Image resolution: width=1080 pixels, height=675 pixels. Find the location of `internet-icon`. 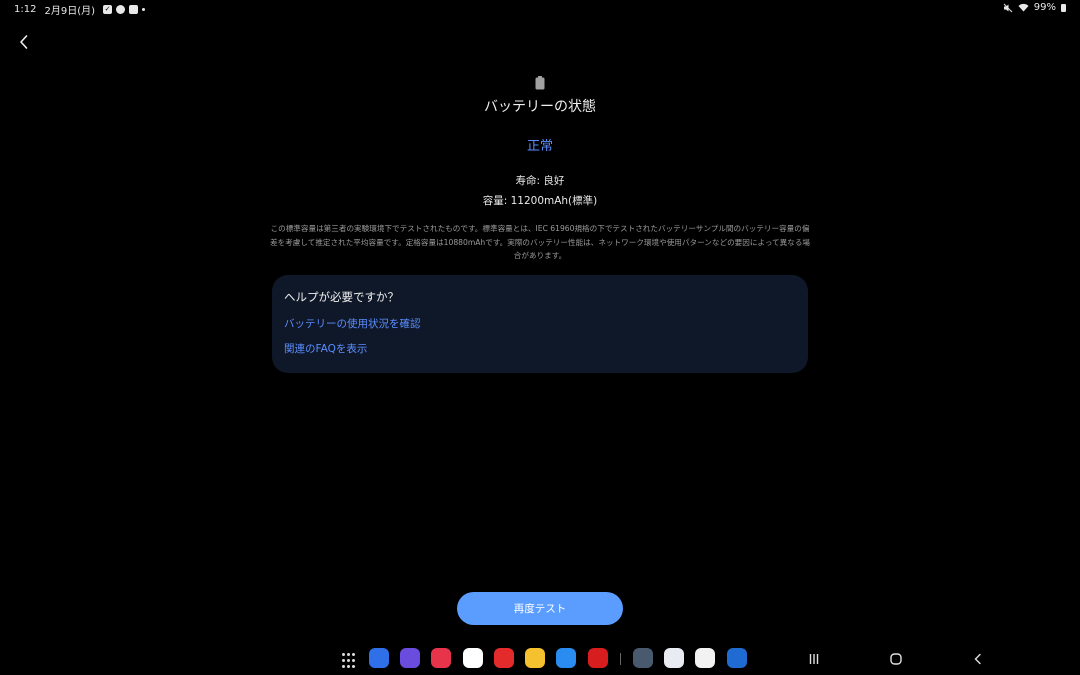

internet-icon is located at coordinates (410, 658).